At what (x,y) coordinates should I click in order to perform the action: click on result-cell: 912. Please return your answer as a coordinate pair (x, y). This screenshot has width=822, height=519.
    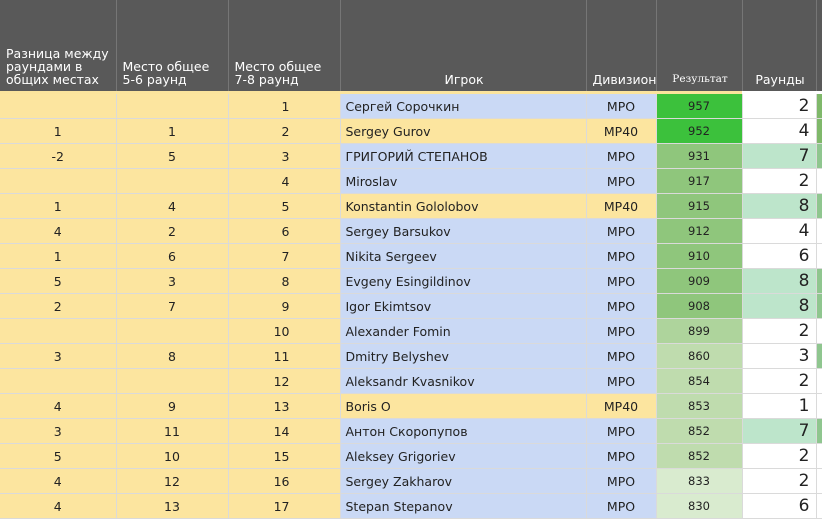
    Looking at the image, I should click on (699, 231).